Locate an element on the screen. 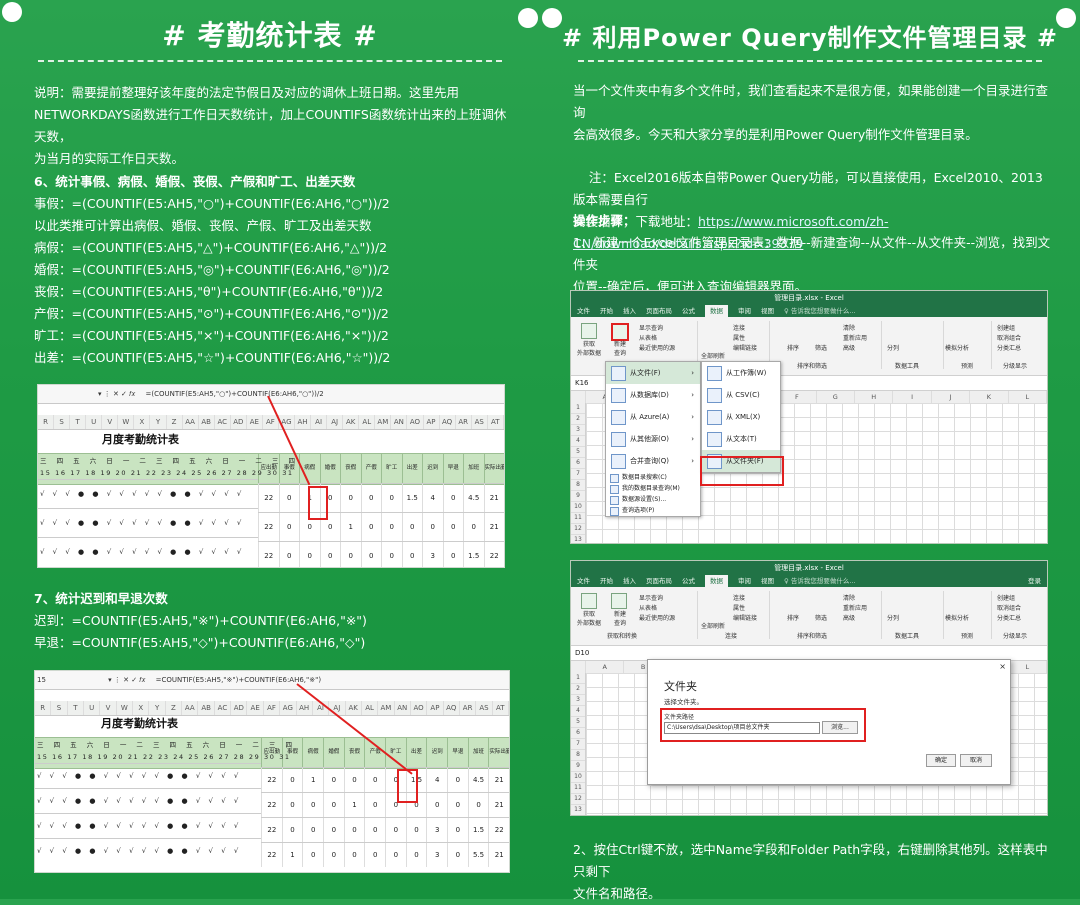 This screenshot has width=1080, height=905. get-transform-group: 获取 外部数据 新建 查询 显示查询 从表格 最近使用的源 获取和转换 is located at coordinates (635, 615).